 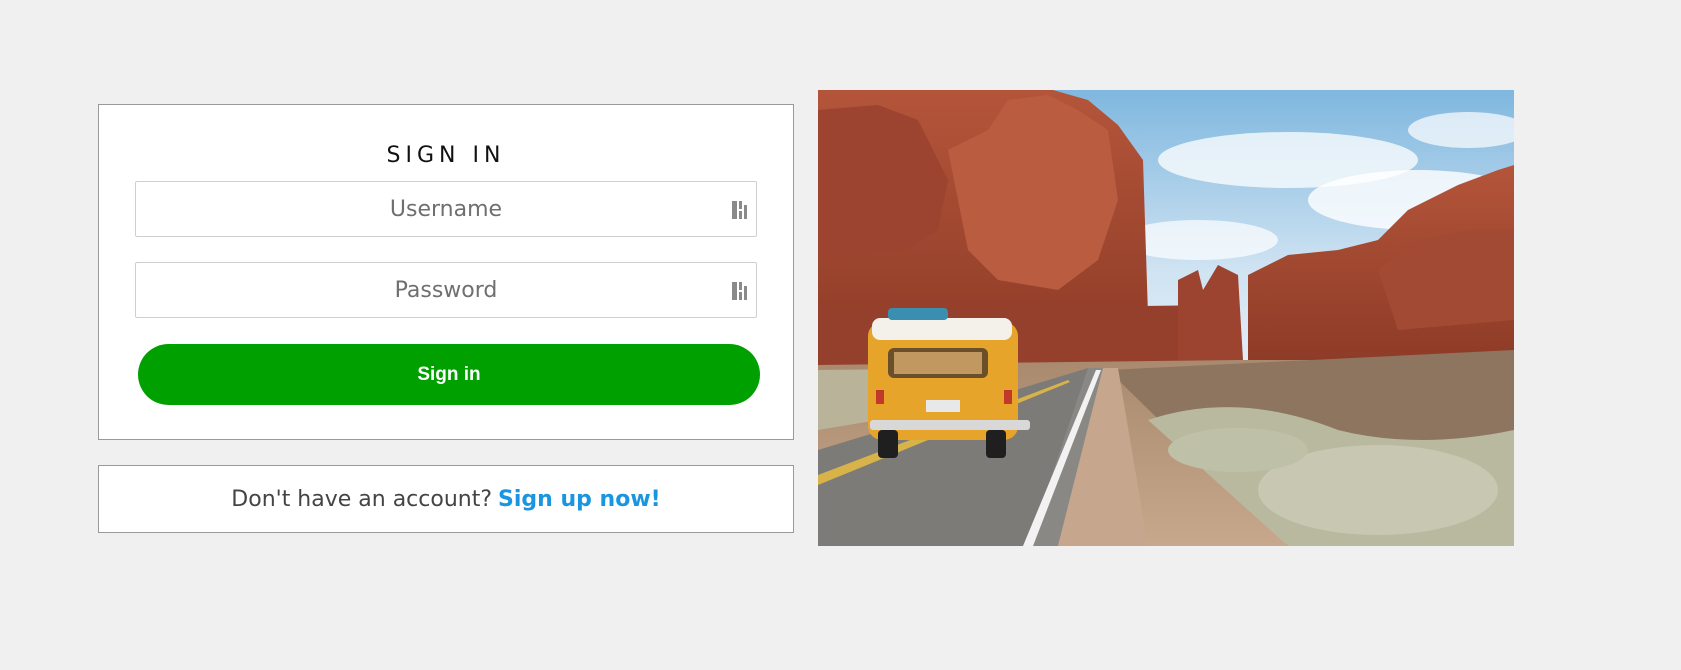 What do you see at coordinates (446, 155) in the screenshot?
I see `signin-title: SIGN IN` at bounding box center [446, 155].